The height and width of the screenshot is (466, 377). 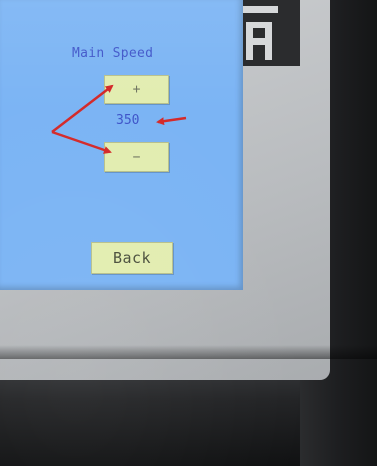 I want to click on page-title: Main Speed, so click(x=113, y=53).